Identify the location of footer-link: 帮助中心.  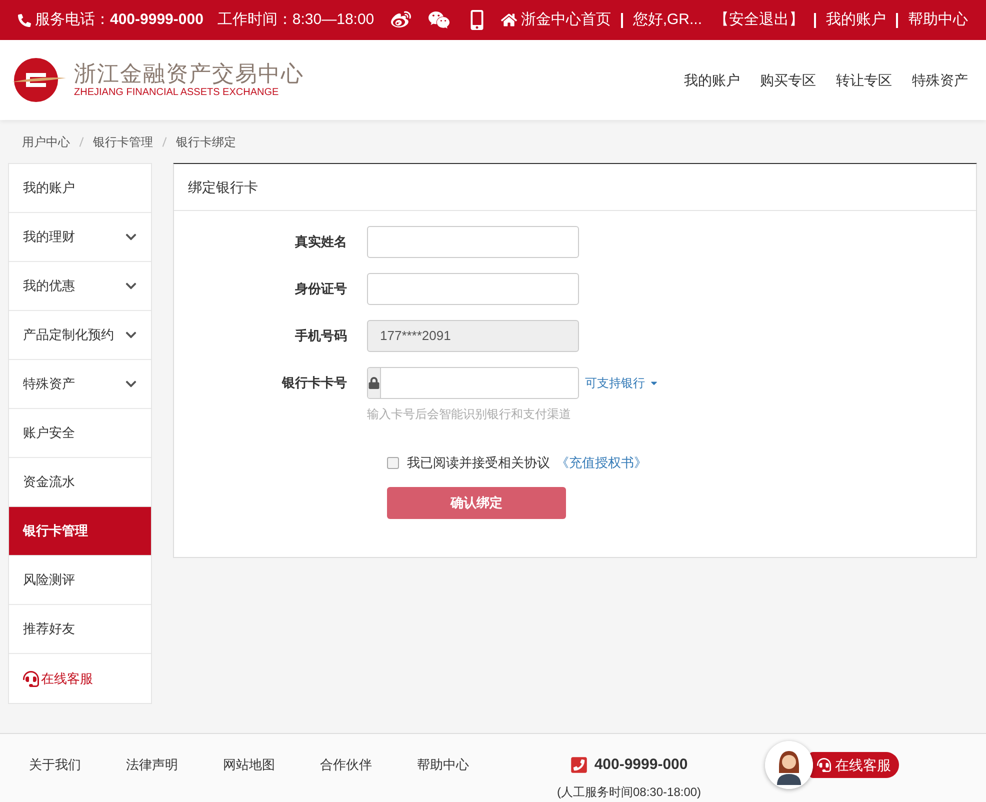
(443, 764).